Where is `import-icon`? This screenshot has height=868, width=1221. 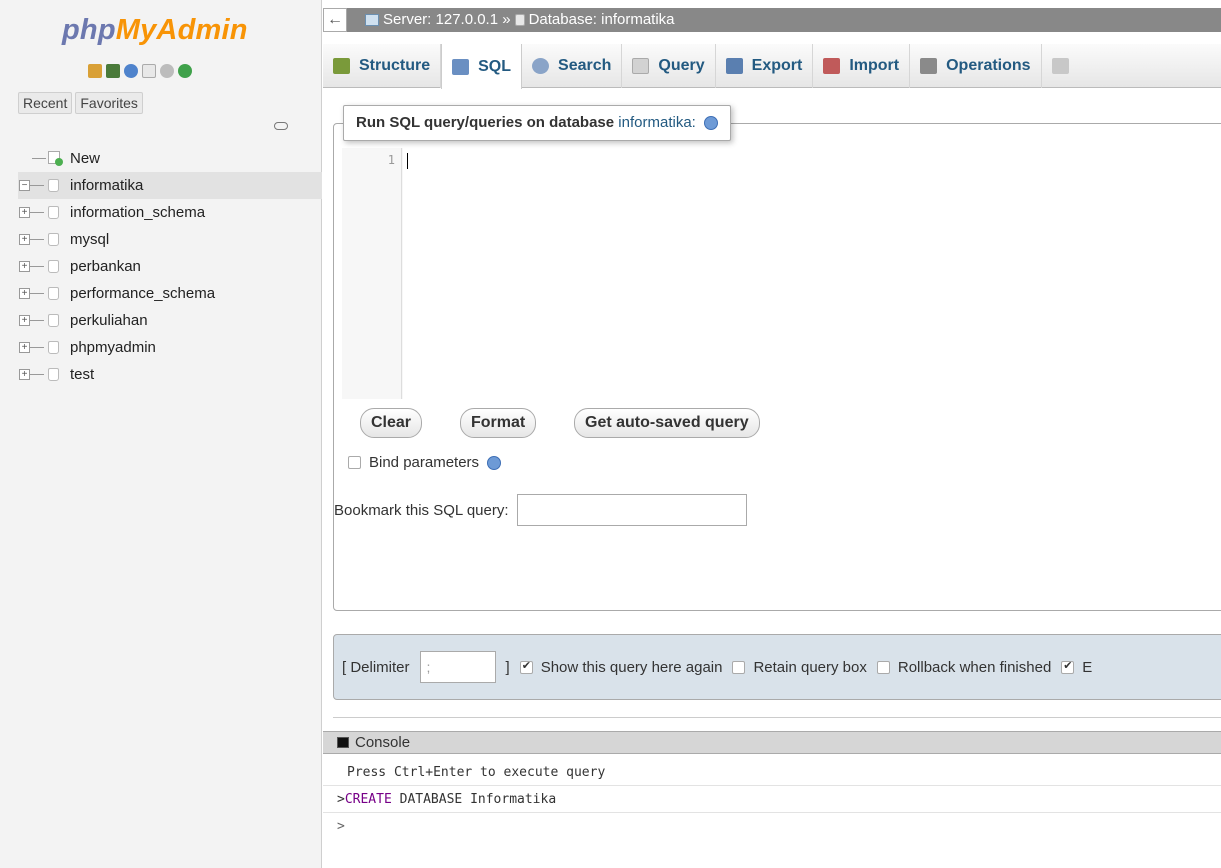
import-icon is located at coordinates (832, 66).